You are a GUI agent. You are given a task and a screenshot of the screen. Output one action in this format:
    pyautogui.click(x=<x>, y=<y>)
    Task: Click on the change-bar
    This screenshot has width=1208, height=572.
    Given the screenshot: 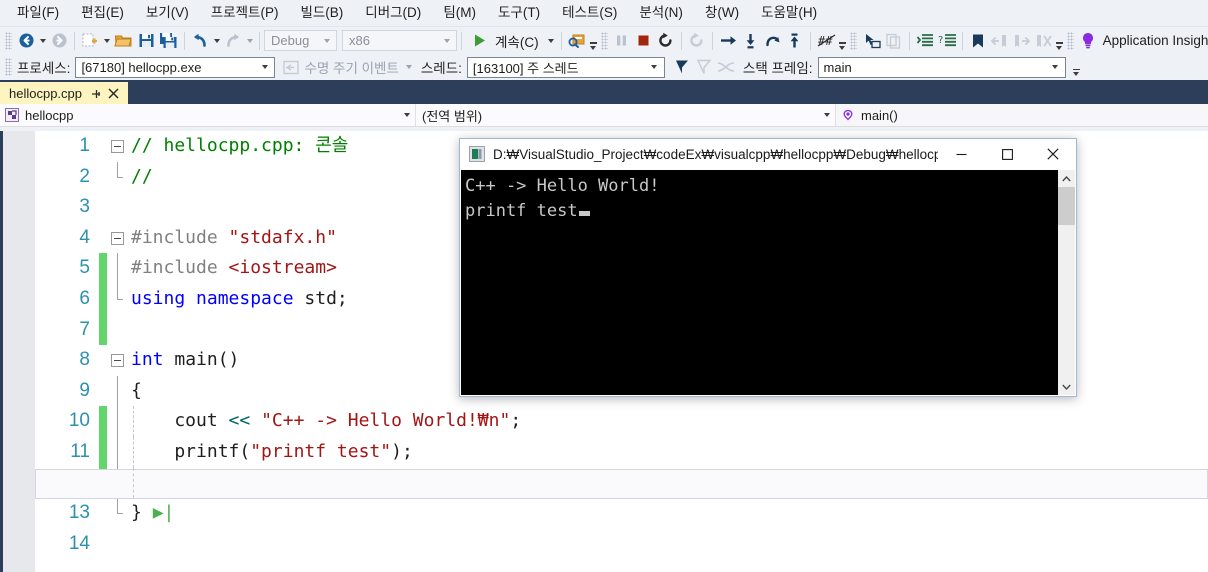 What is the action you would take?
    pyautogui.click(x=103, y=513)
    